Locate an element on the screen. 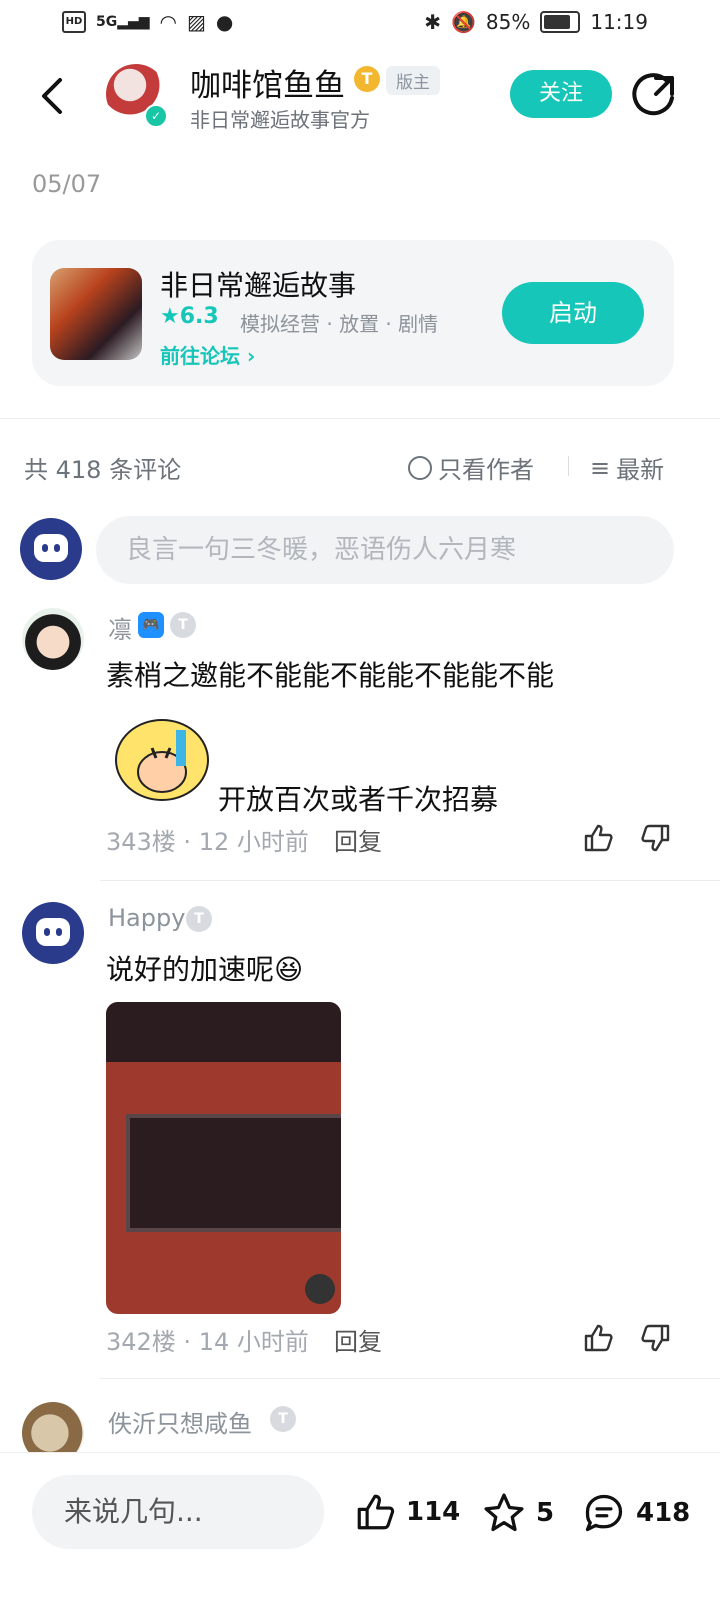 This screenshot has height=1601, width=720. section-divider is located at coordinates (360, 418).